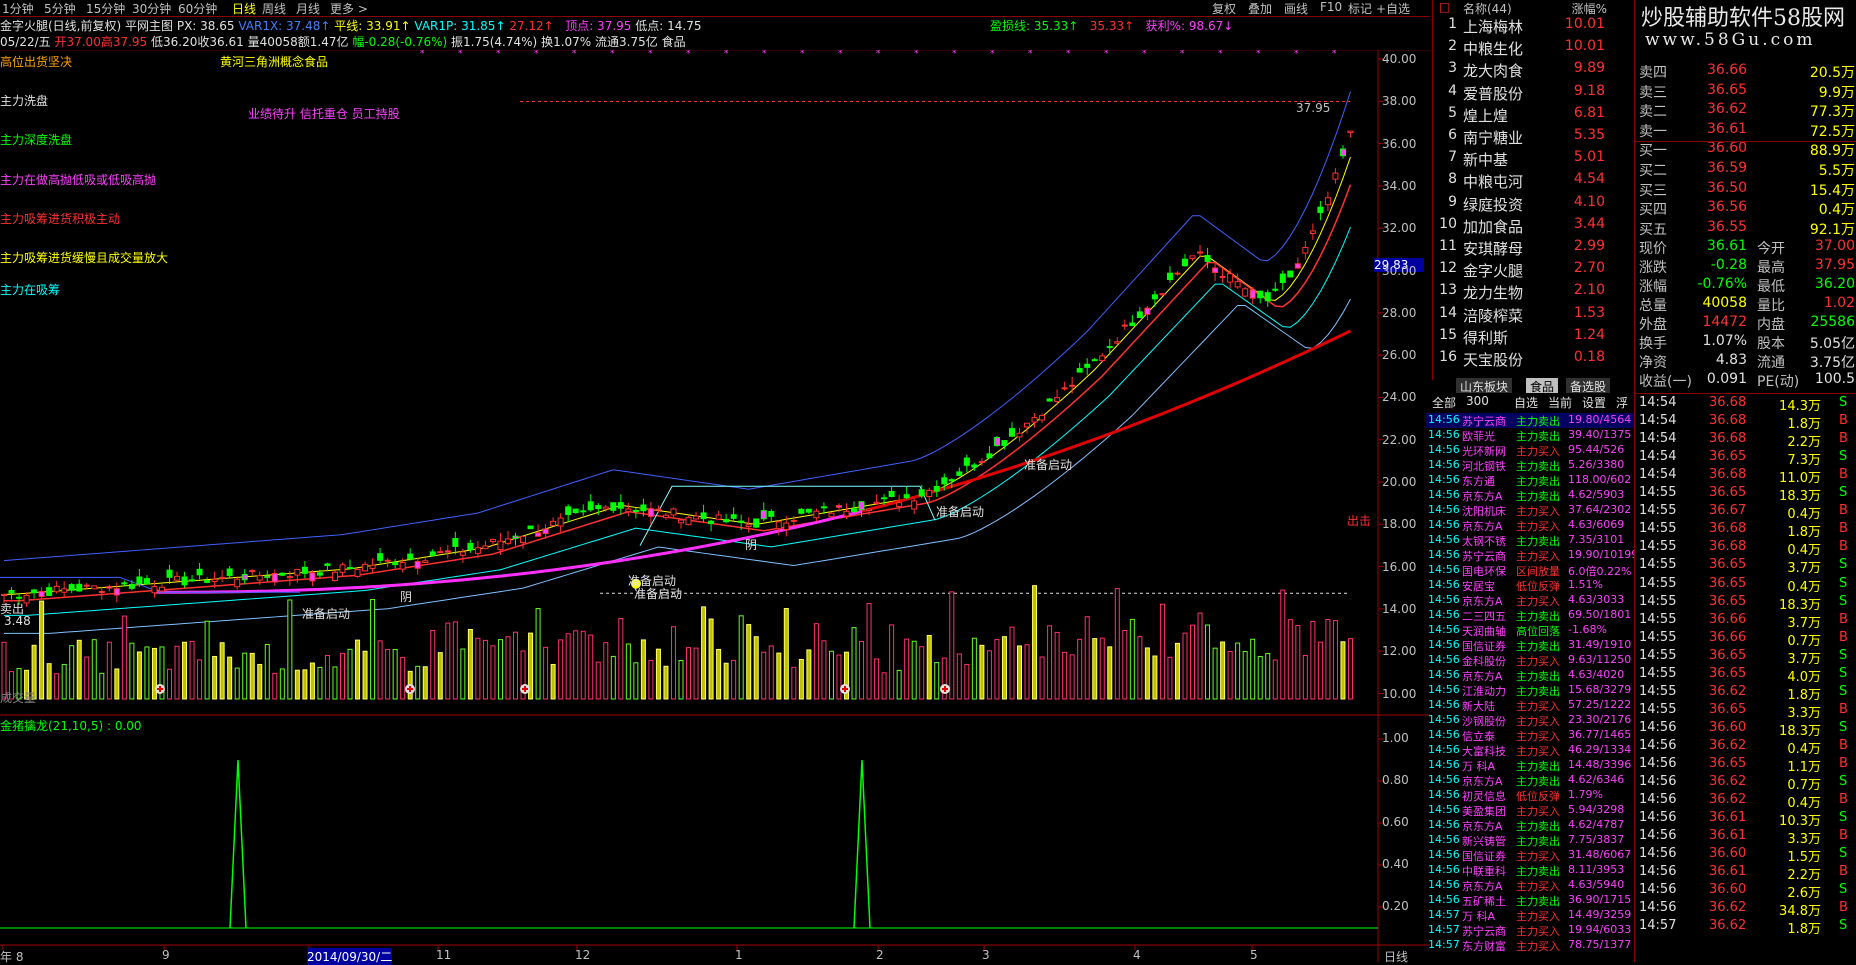 This screenshot has height=965, width=1856. What do you see at coordinates (1530, 160) in the screenshot?
I see `stock-row: 7 新中基 5.01` at bounding box center [1530, 160].